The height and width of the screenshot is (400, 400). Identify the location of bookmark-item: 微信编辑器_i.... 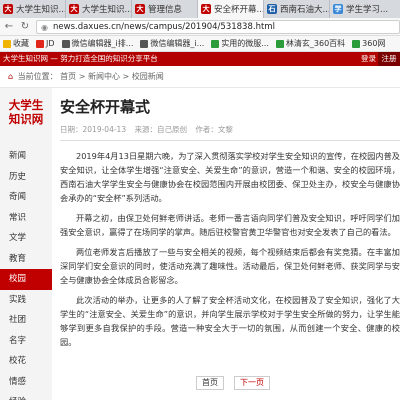
(172, 43).